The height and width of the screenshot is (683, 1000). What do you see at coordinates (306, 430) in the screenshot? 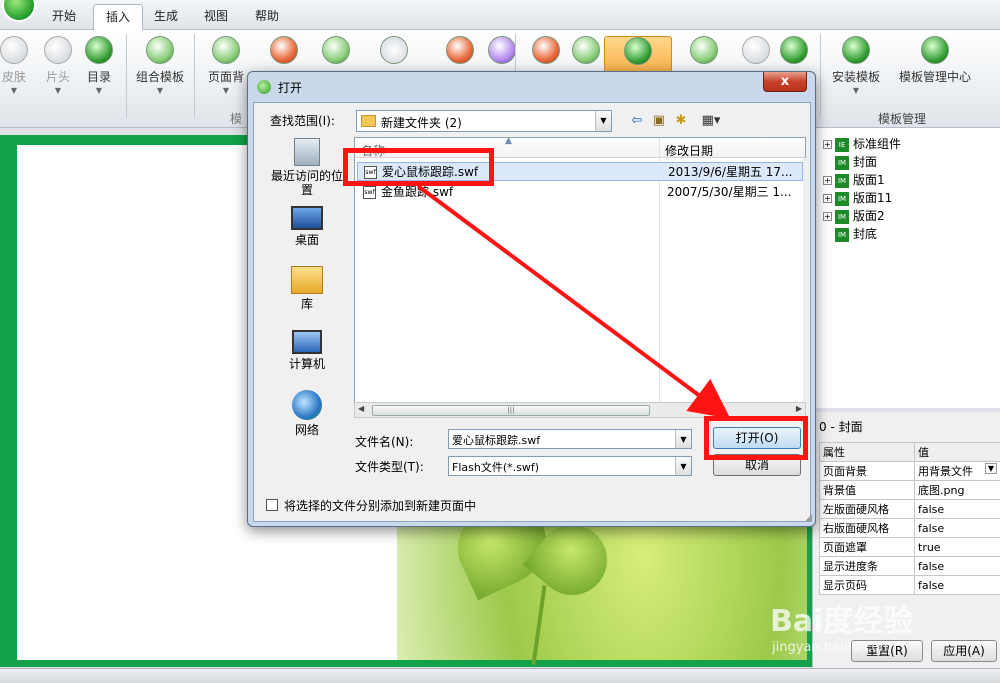
I see `place-label: 网络` at bounding box center [306, 430].